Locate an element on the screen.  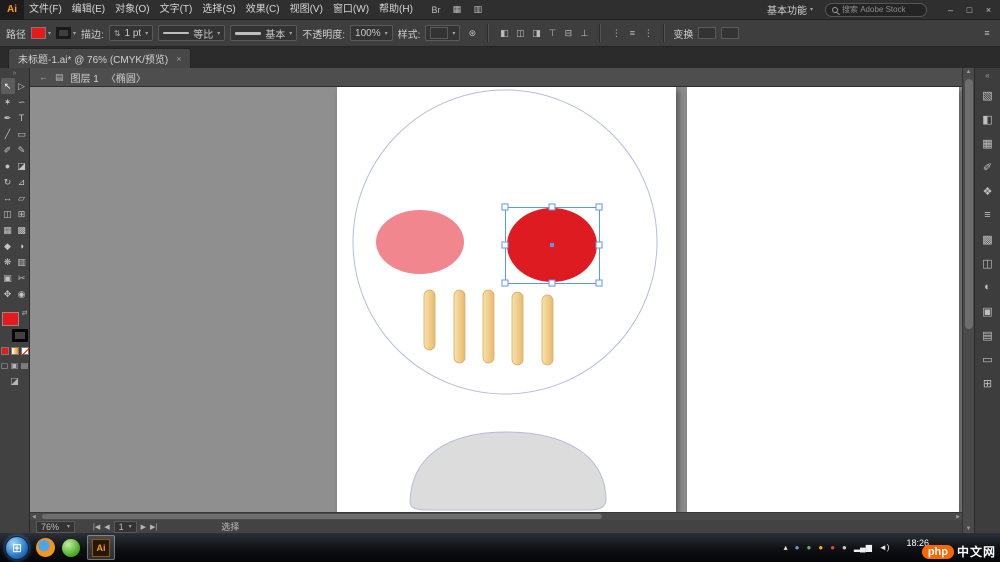
opacity-dropdown: 100% ▾ is located at coordinates (371, 33).